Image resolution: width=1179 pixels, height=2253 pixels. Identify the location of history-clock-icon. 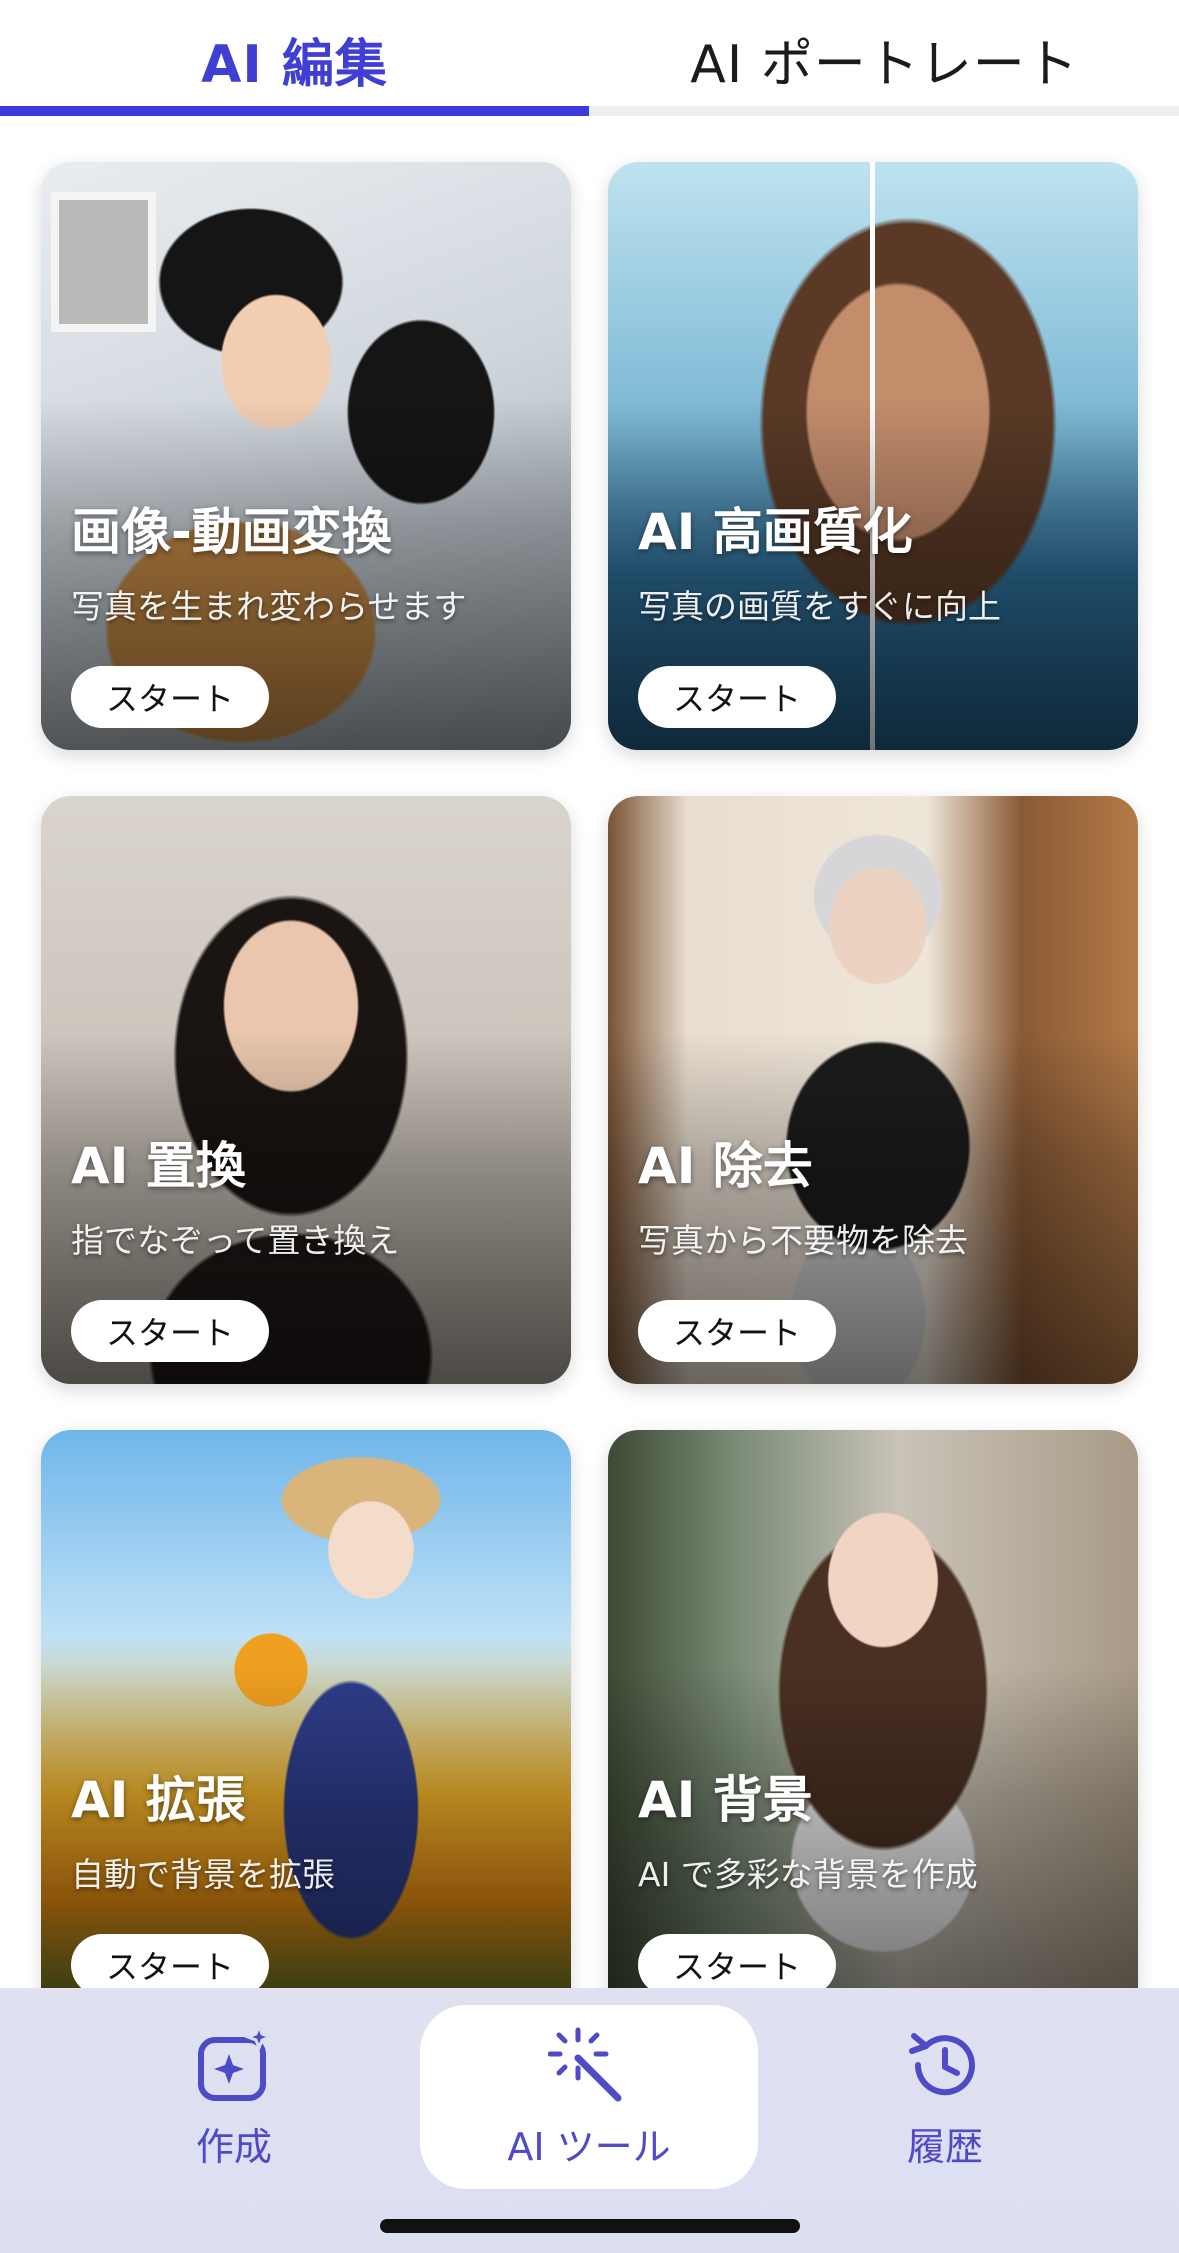
(942, 2063).